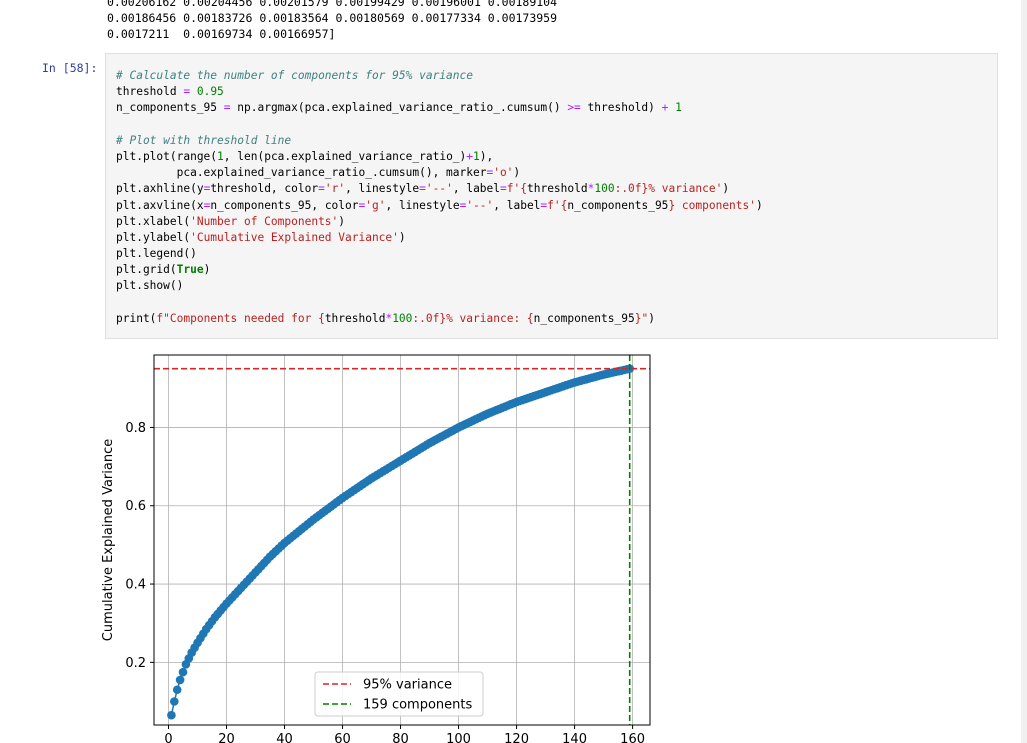 This screenshot has width=1027, height=743. Describe the element at coordinates (156, 254) in the screenshot. I see `code-line-12: plt.legend()` at that location.